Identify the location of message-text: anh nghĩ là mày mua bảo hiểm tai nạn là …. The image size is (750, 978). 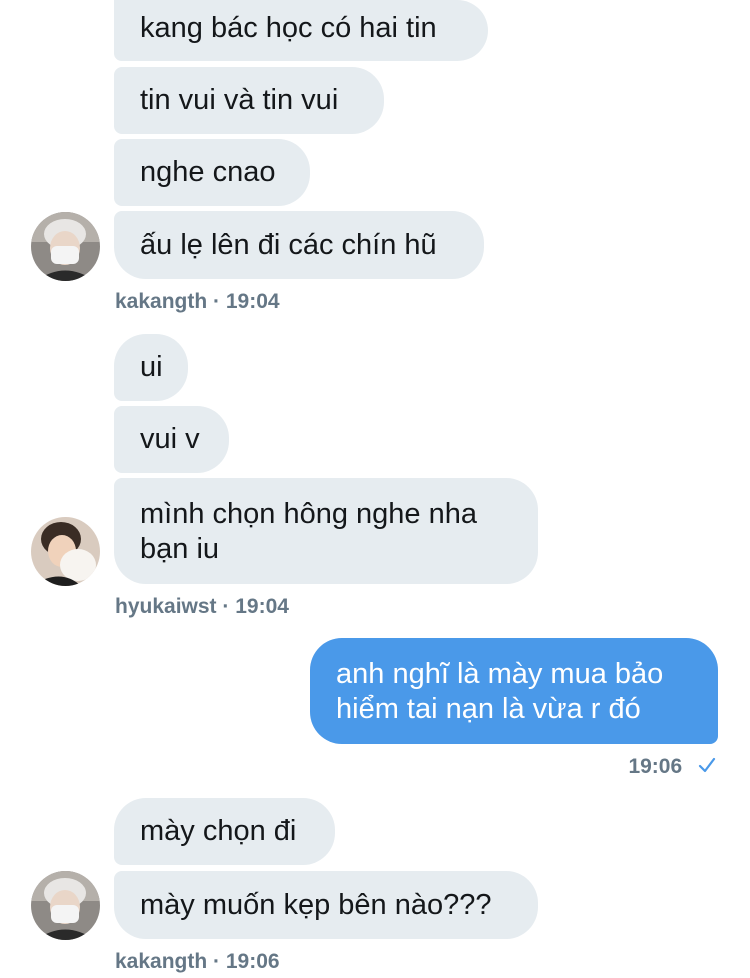
(500, 691).